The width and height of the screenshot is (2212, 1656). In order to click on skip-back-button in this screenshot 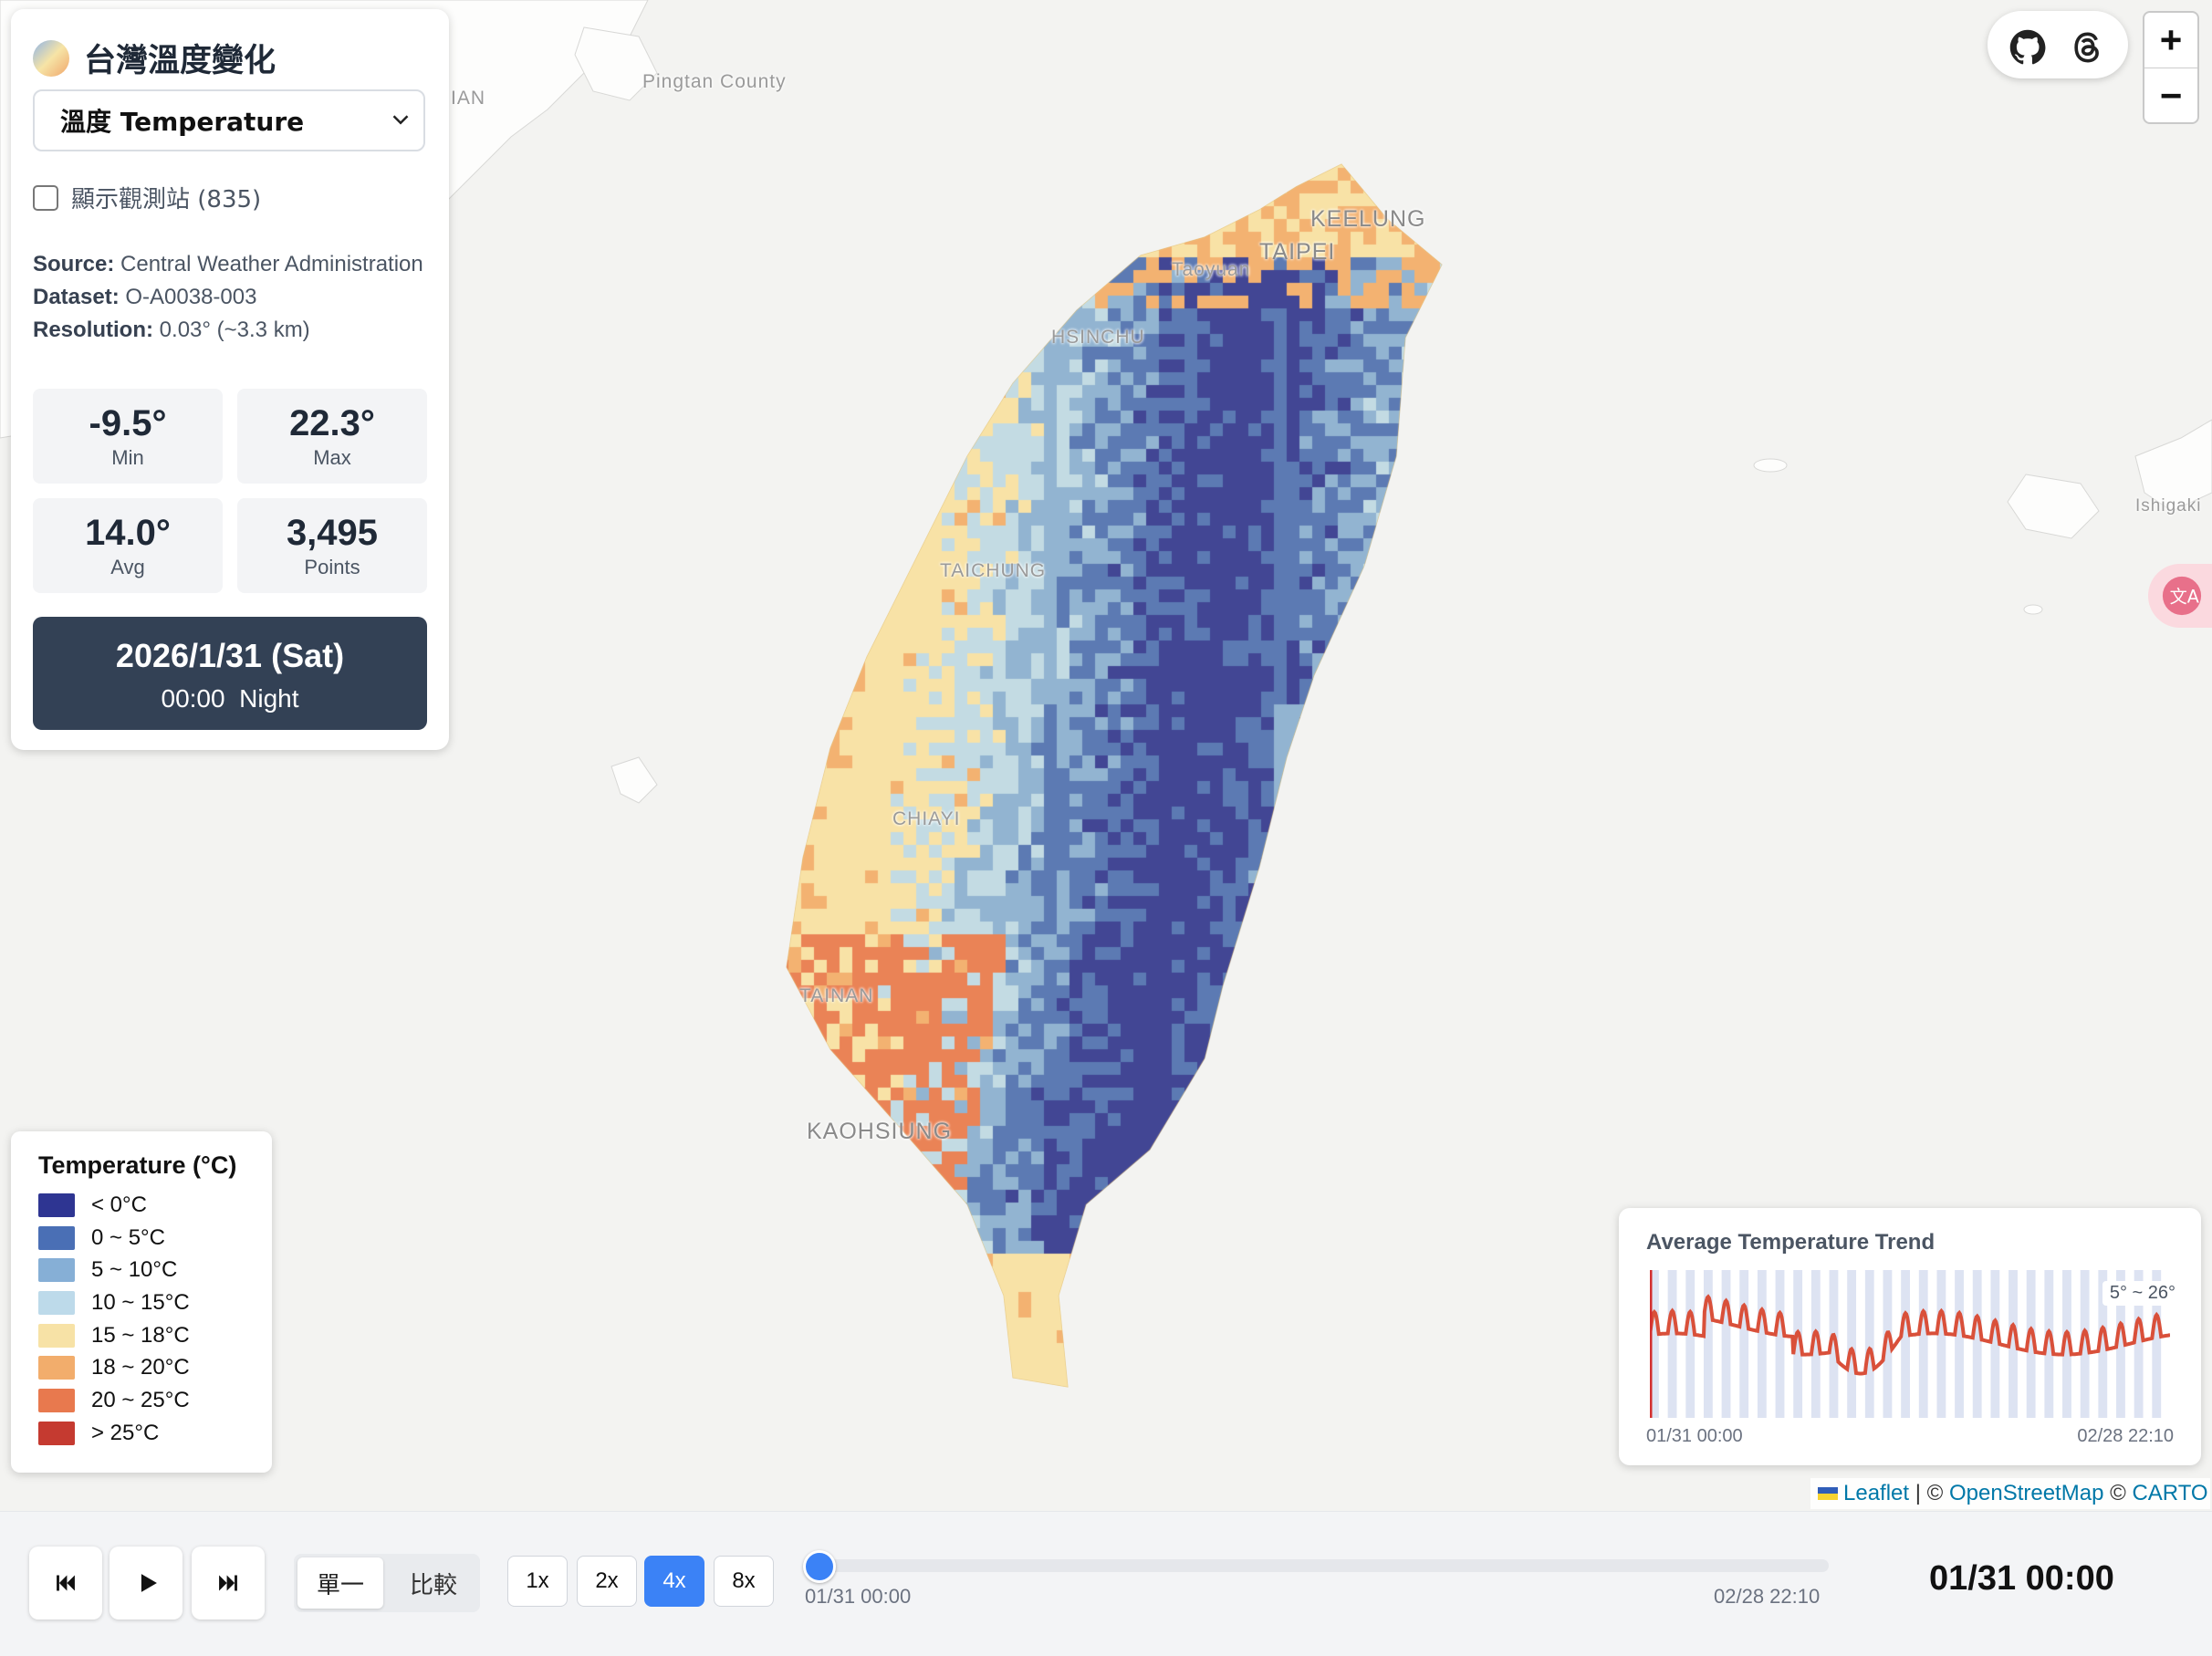, I will do `click(65, 1584)`.